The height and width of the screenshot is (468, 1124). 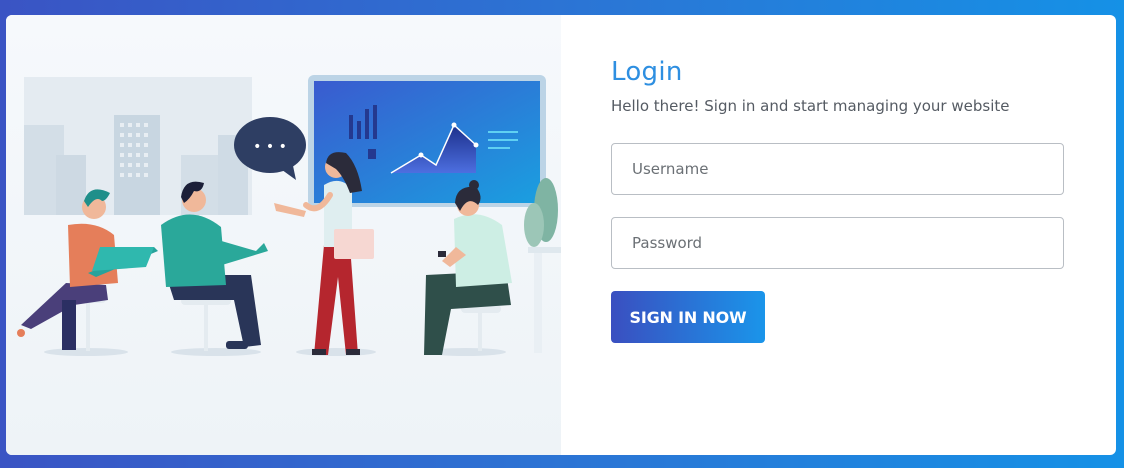 What do you see at coordinates (837, 169) in the screenshot?
I see `username-field` at bounding box center [837, 169].